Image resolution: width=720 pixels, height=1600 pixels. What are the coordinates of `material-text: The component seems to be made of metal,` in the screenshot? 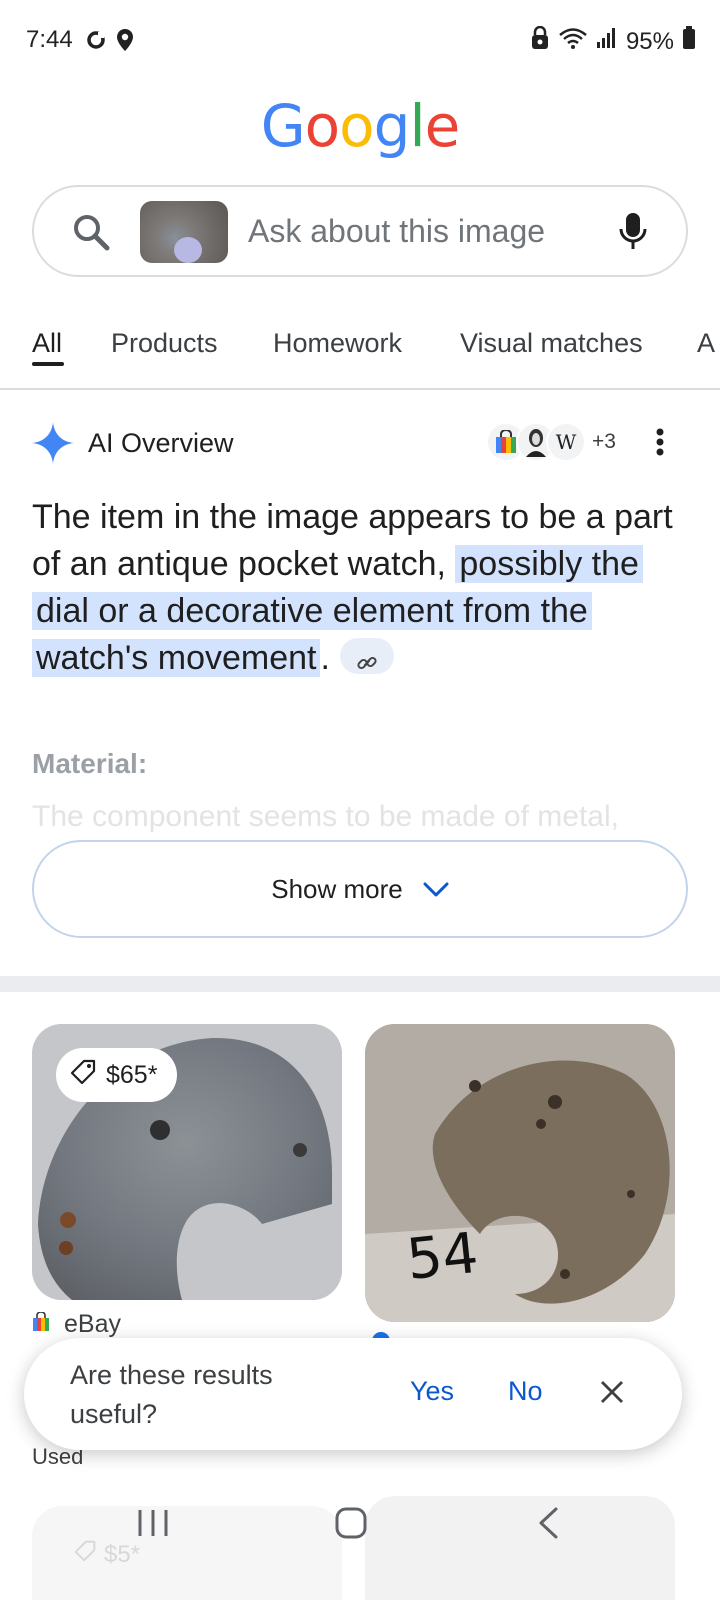 It's located at (325, 816).